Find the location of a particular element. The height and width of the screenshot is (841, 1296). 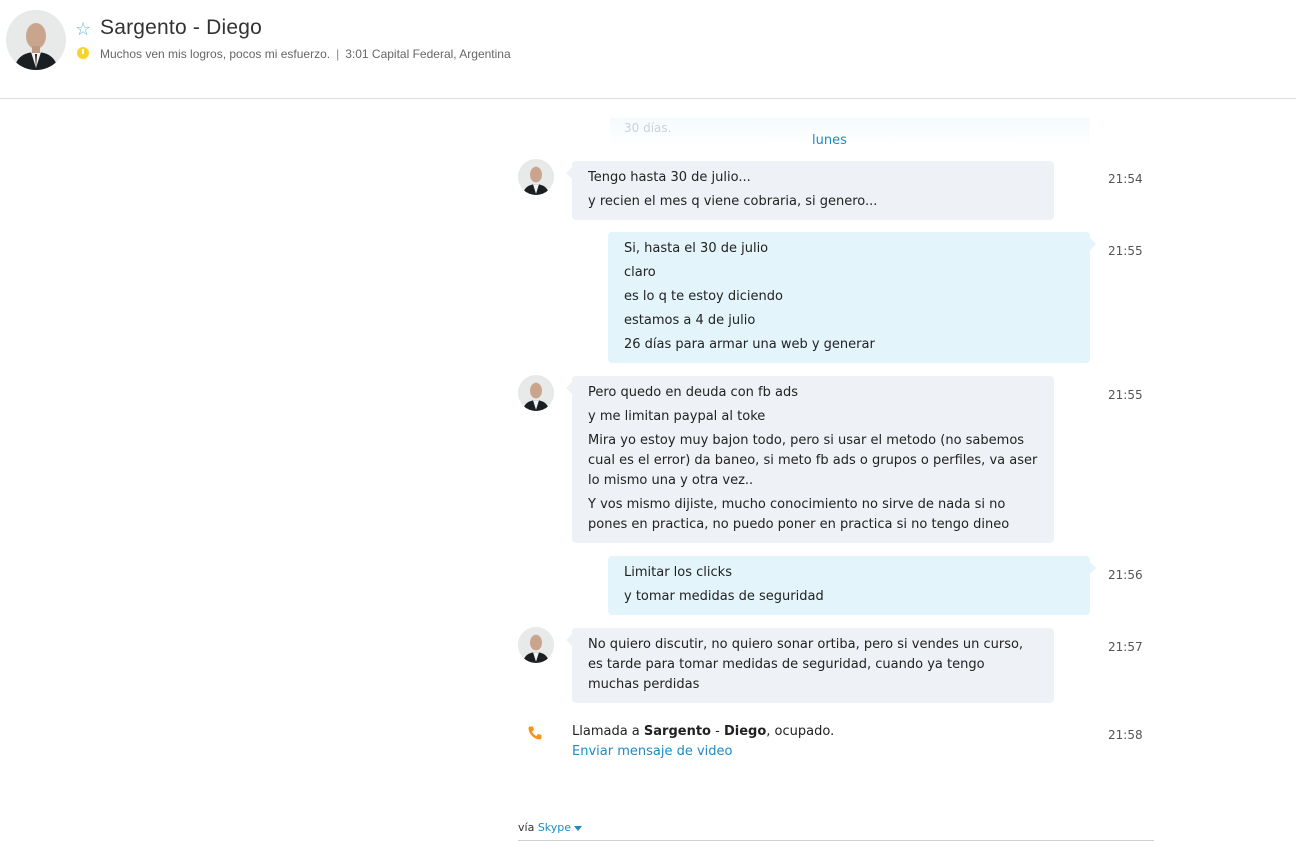

message-line: 26 días para armar una web y generar is located at coordinates (749, 344).